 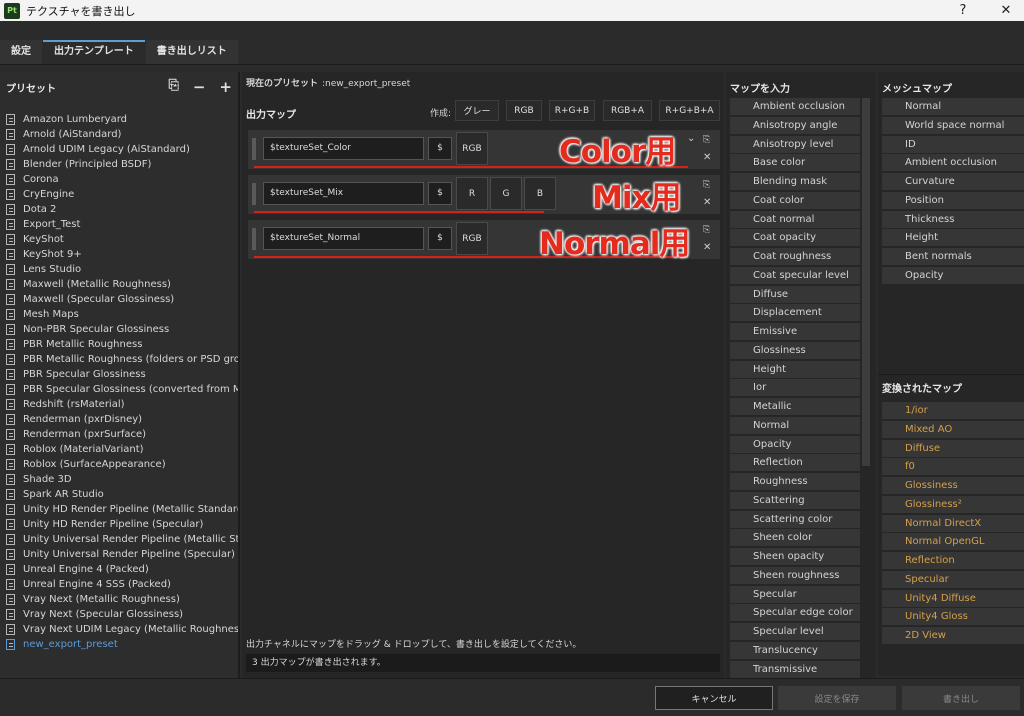 I want to click on close-window-button: ✕, so click(x=1006, y=10).